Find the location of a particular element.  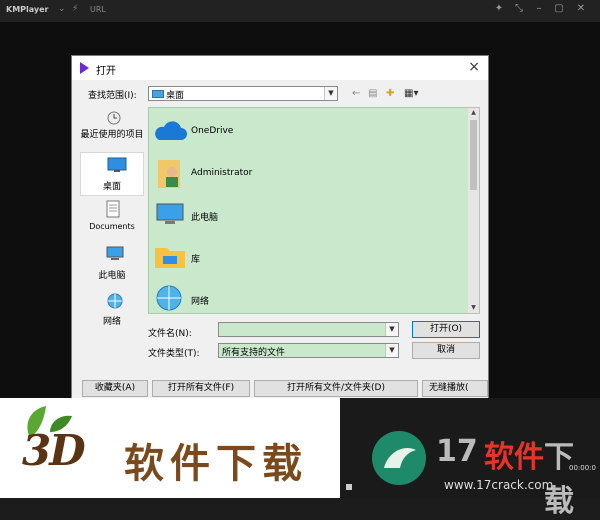

view-menu-icon: ▦▾ is located at coordinates (411, 93).